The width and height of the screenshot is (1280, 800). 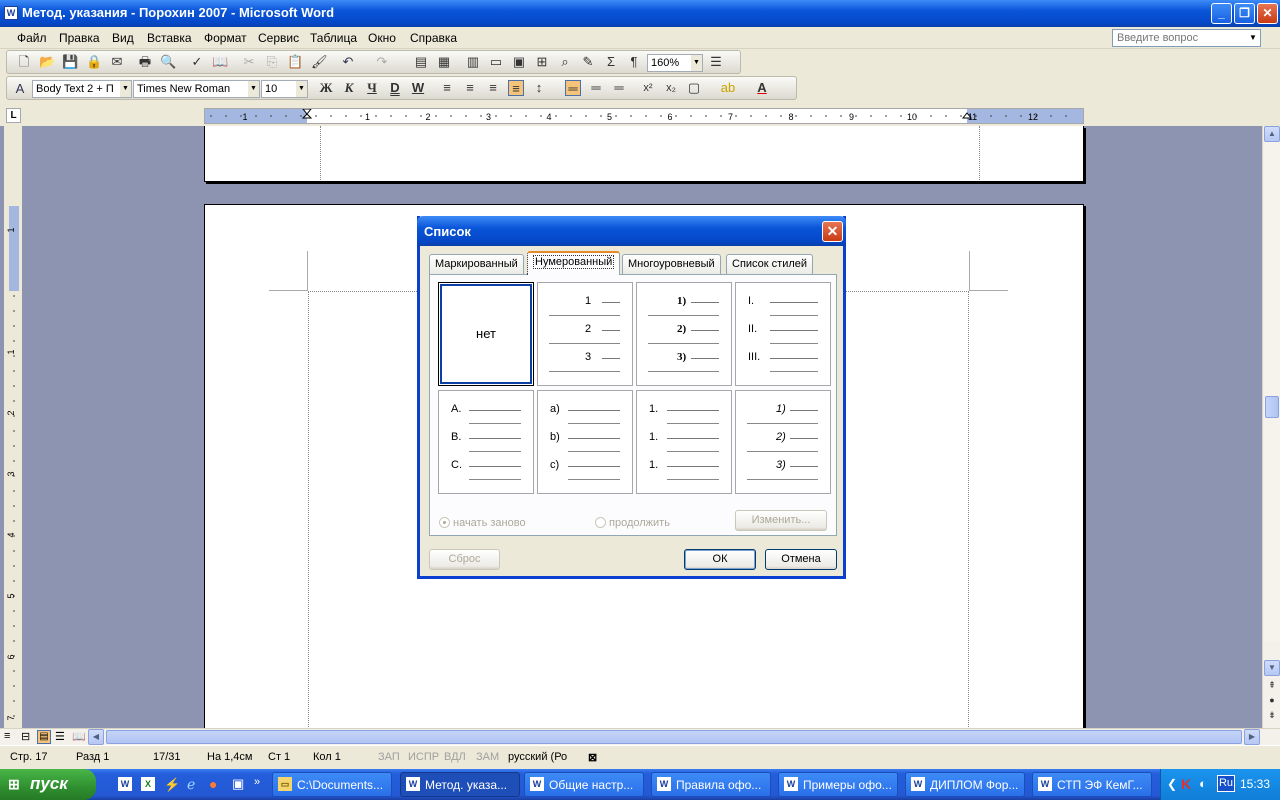 I want to click on paste-icon: 📋, so click(x=295, y=62).